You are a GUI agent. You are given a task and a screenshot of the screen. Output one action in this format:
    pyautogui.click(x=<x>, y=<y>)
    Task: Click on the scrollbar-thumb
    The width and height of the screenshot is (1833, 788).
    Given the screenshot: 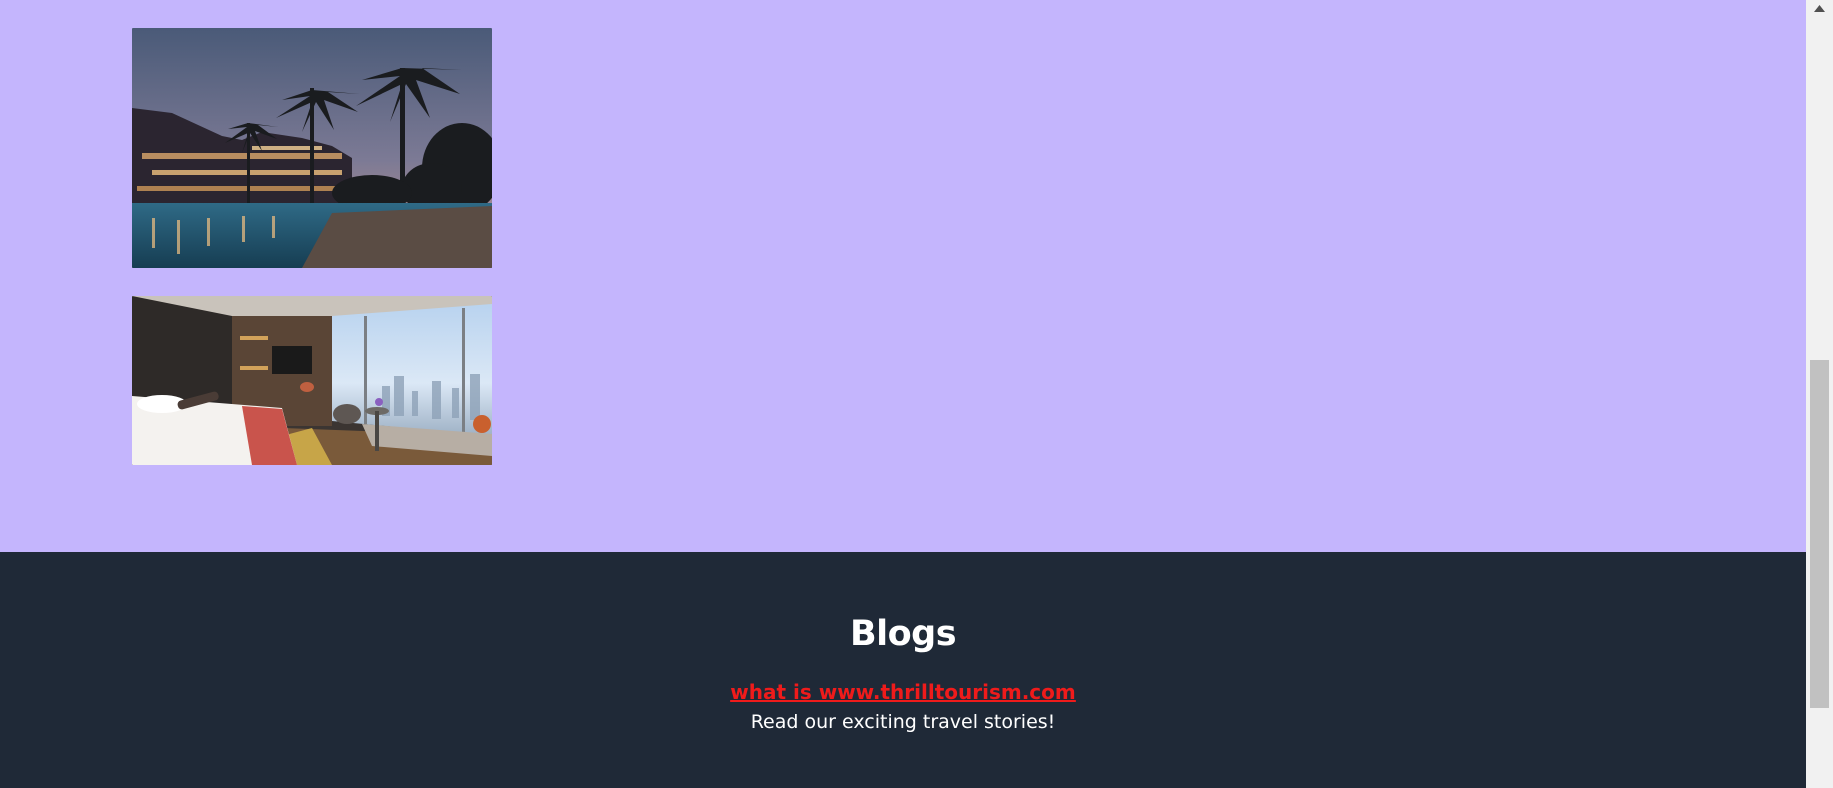 What is the action you would take?
    pyautogui.click(x=1819, y=534)
    